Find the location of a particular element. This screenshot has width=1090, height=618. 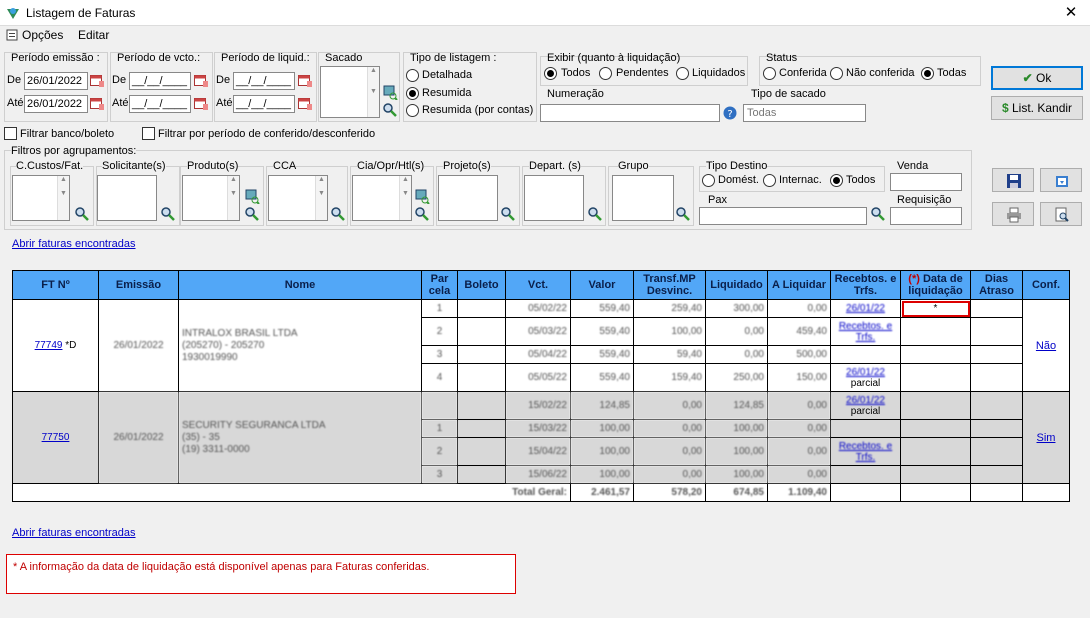

vcto-de-input: __/__/____ is located at coordinates (160, 81).